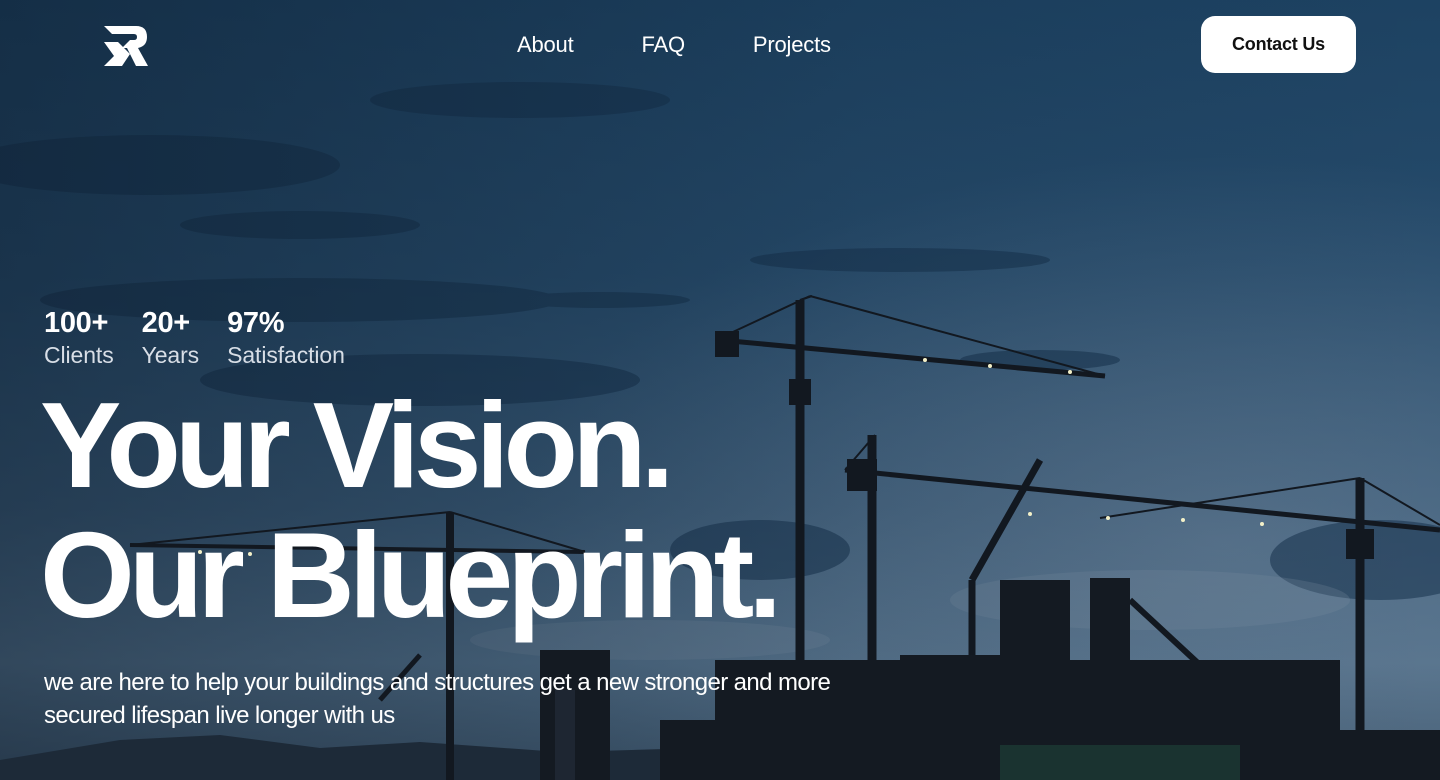  What do you see at coordinates (79, 355) in the screenshot?
I see `stat-label: Clients` at bounding box center [79, 355].